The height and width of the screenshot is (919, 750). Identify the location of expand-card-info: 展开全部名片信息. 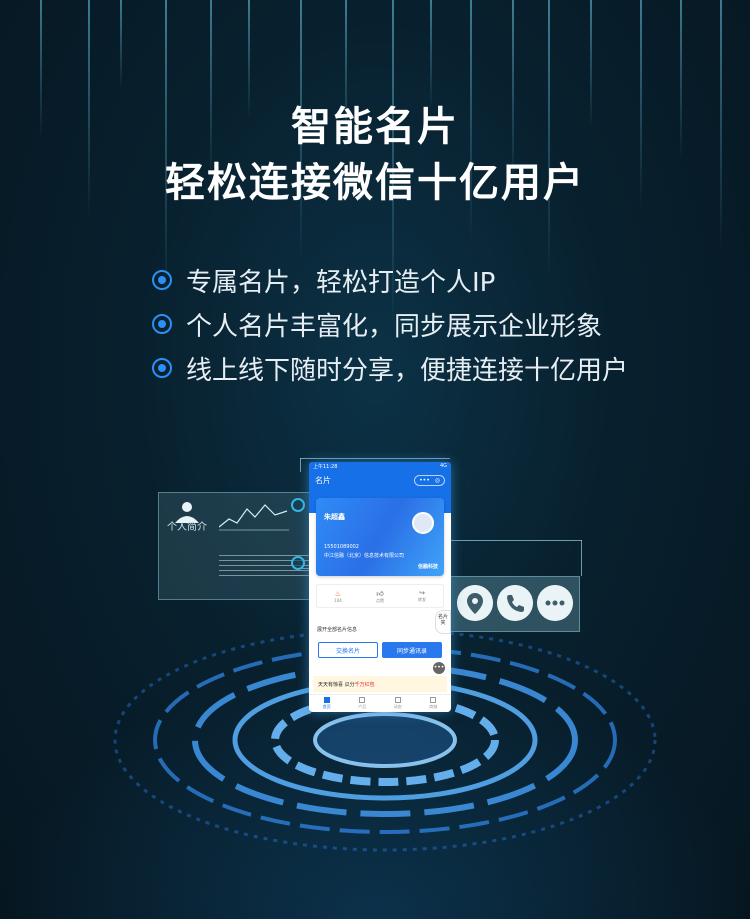
(337, 629).